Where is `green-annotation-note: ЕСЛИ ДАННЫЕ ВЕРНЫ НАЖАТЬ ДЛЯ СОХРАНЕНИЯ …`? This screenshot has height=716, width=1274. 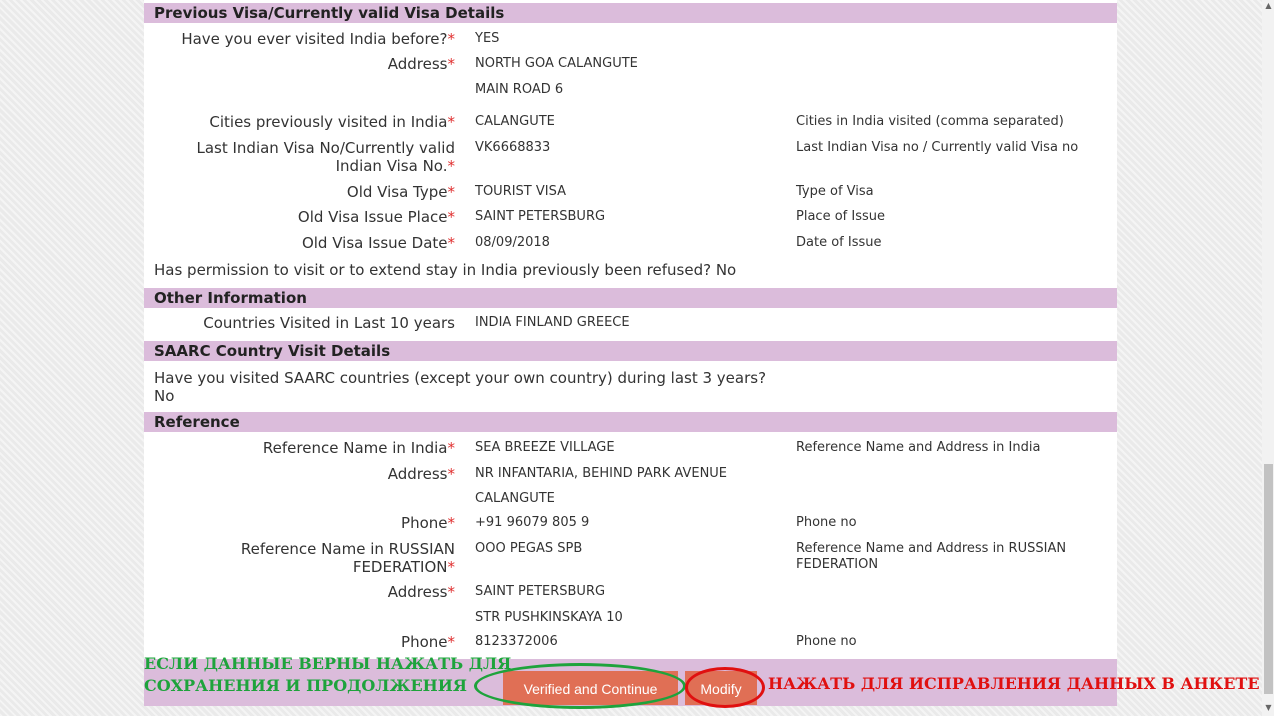
green-annotation-note: ЕСЛИ ДАННЫЕ ВЕРНЫ НАЖАТЬ ДЛЯ СОХРАНЕНИЯ … is located at coordinates (327, 675).